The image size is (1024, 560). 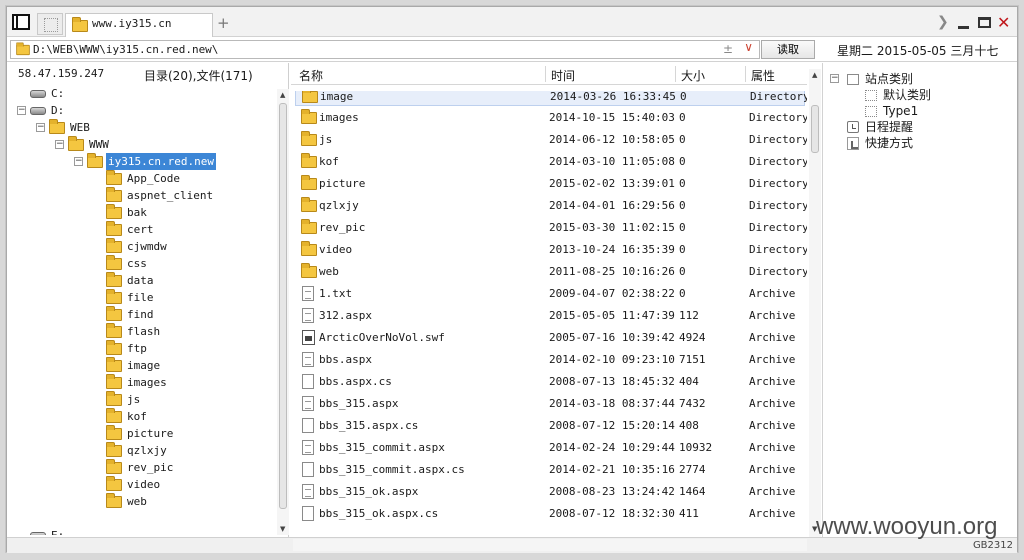 What do you see at coordinates (142, 93) in the screenshot?
I see `tree-item: C:` at bounding box center [142, 93].